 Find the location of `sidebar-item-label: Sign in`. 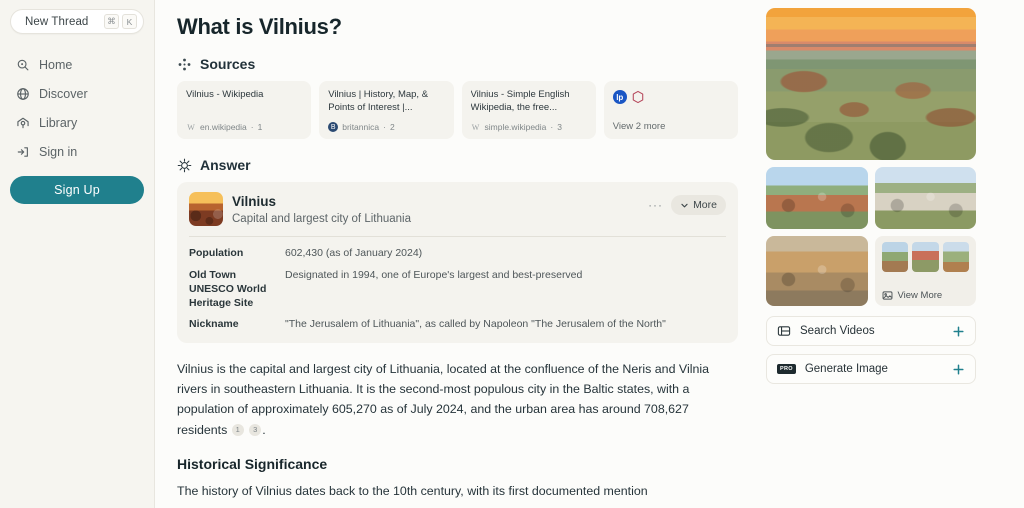

sidebar-item-label: Sign in is located at coordinates (58, 152).